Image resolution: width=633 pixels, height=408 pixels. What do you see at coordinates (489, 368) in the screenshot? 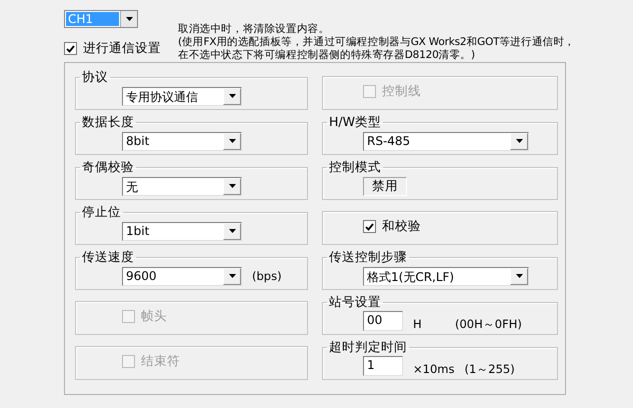
I see `range-label: (1～255)` at bounding box center [489, 368].